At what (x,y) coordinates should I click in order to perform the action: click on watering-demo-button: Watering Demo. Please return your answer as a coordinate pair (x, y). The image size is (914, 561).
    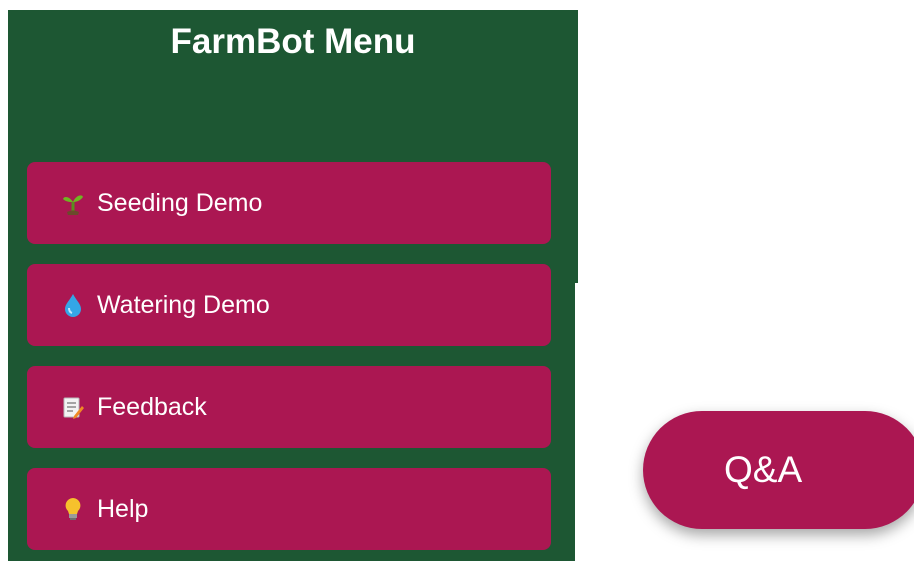
    Looking at the image, I should click on (289, 305).